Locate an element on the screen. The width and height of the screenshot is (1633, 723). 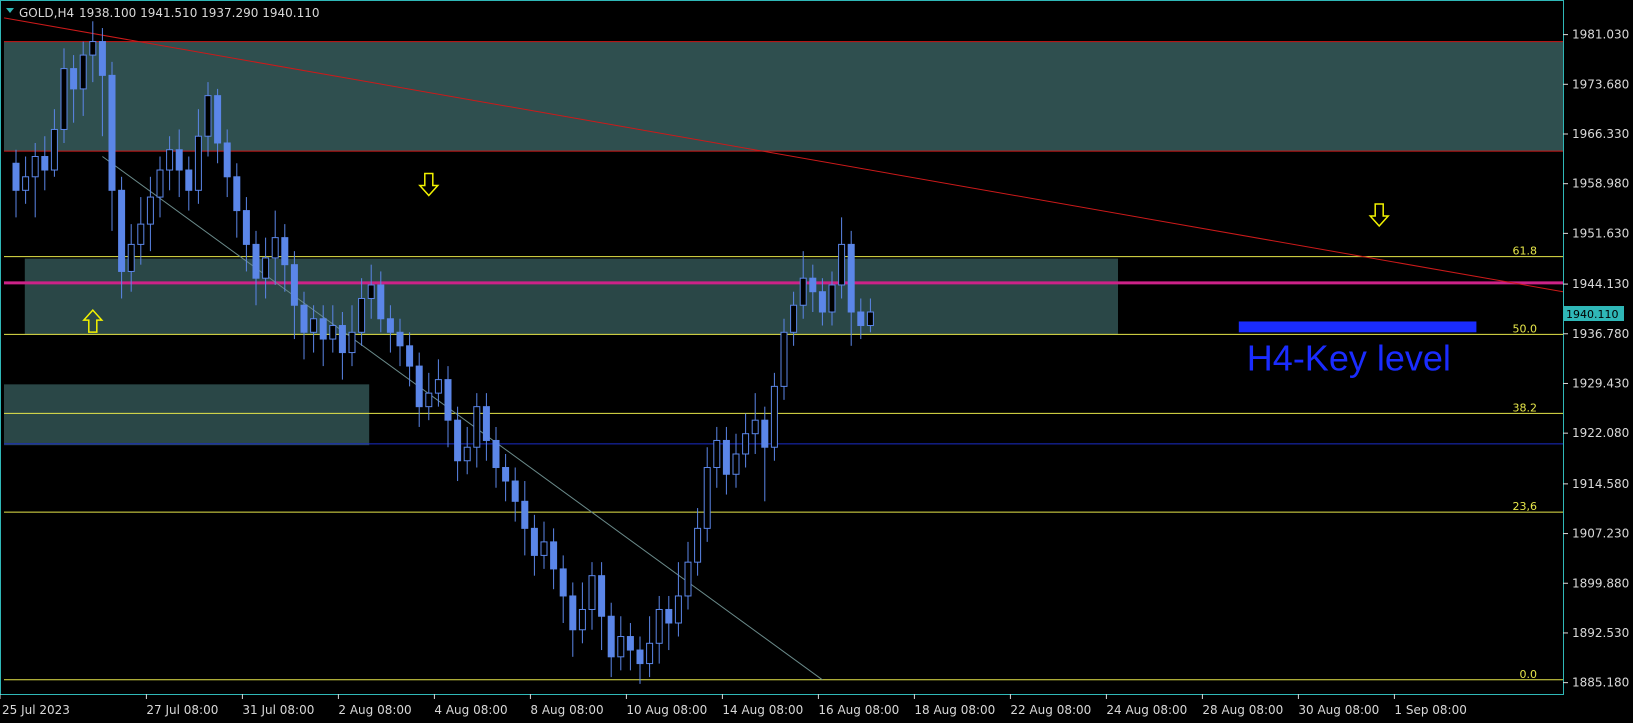
x-tick-label: 8 Aug 08:00 is located at coordinates (566, 710).